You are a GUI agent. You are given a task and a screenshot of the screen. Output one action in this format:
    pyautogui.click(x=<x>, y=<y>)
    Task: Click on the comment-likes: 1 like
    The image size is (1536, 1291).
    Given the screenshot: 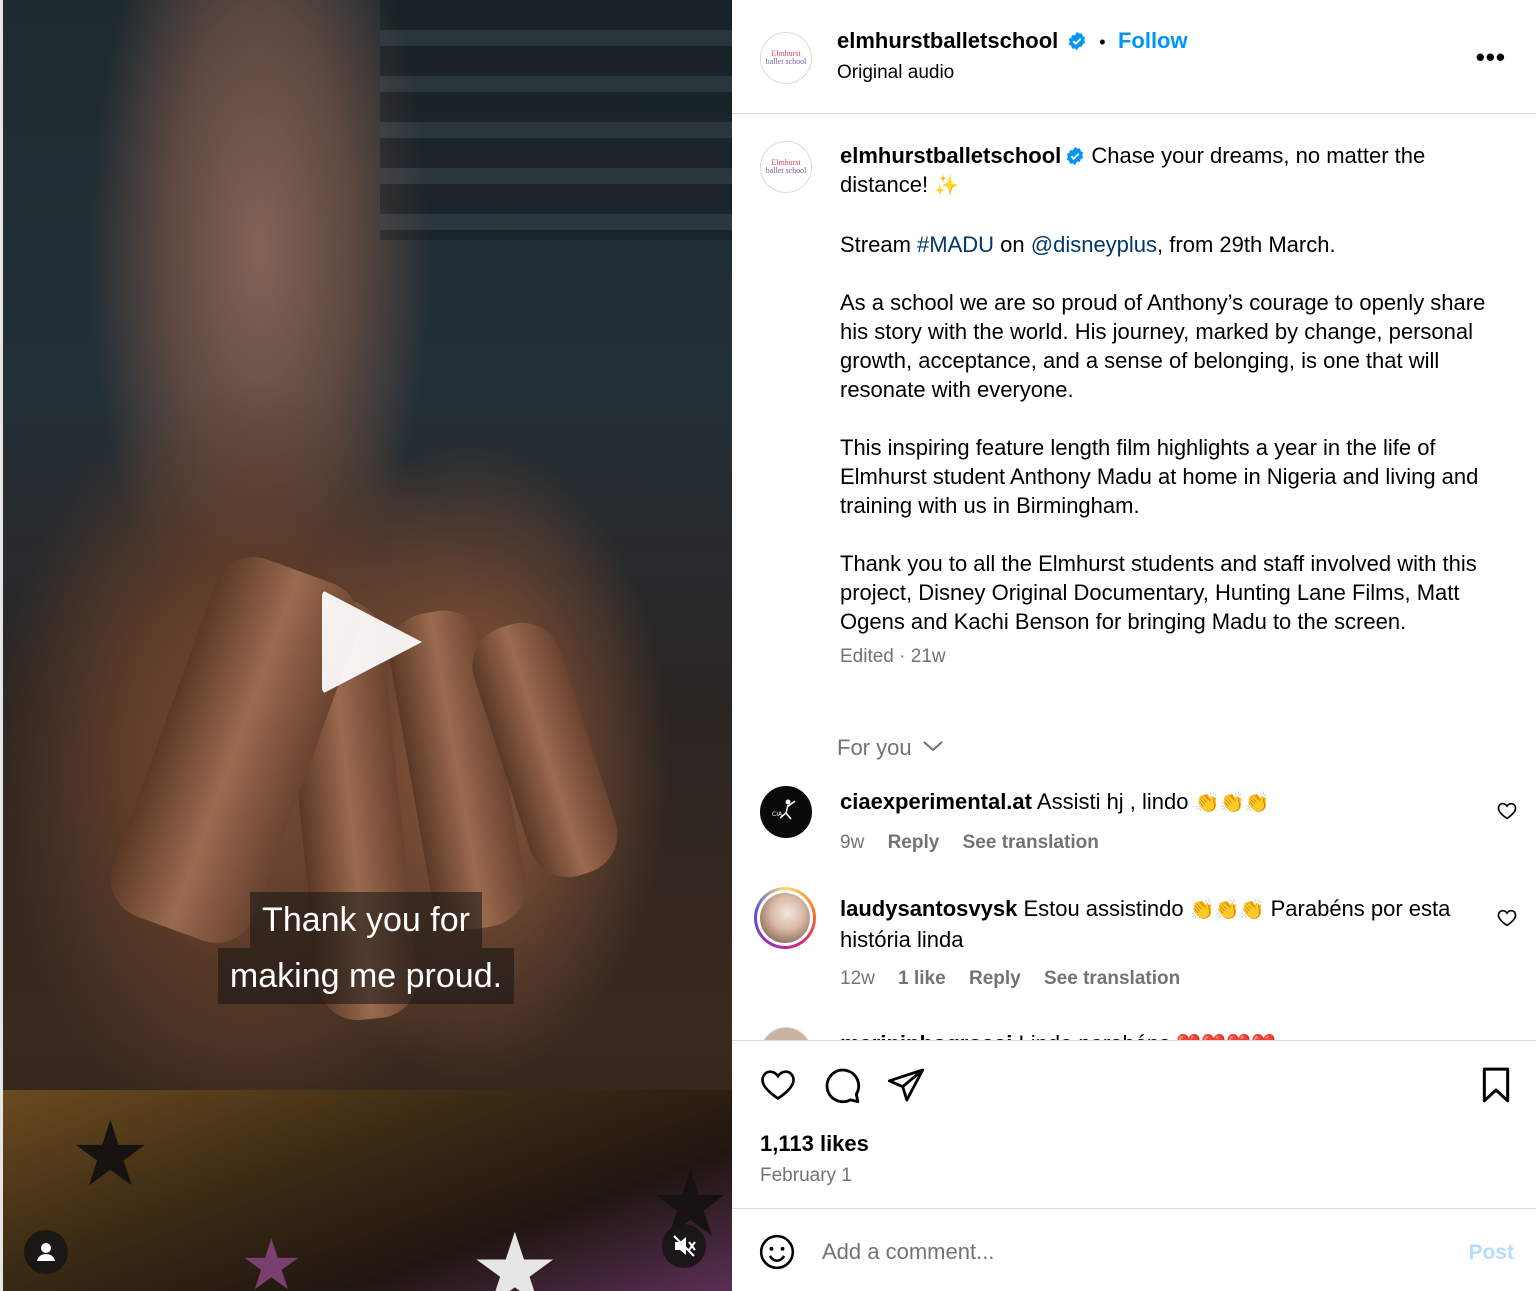 What is the action you would take?
    pyautogui.click(x=922, y=978)
    